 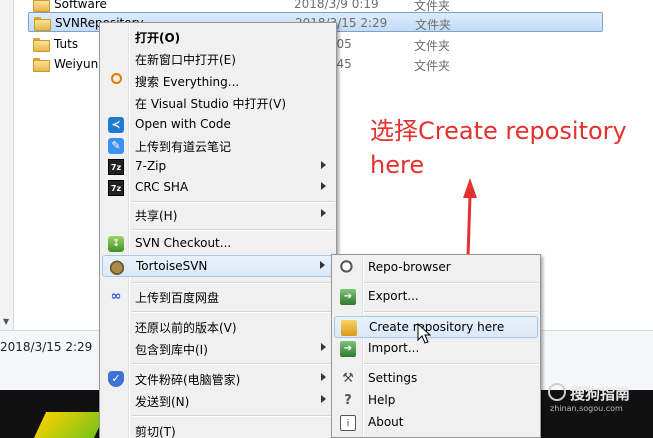 What do you see at coordinates (218, 349) in the screenshot?
I see `menu-item-include-library: 包含到库中(I)` at bounding box center [218, 349].